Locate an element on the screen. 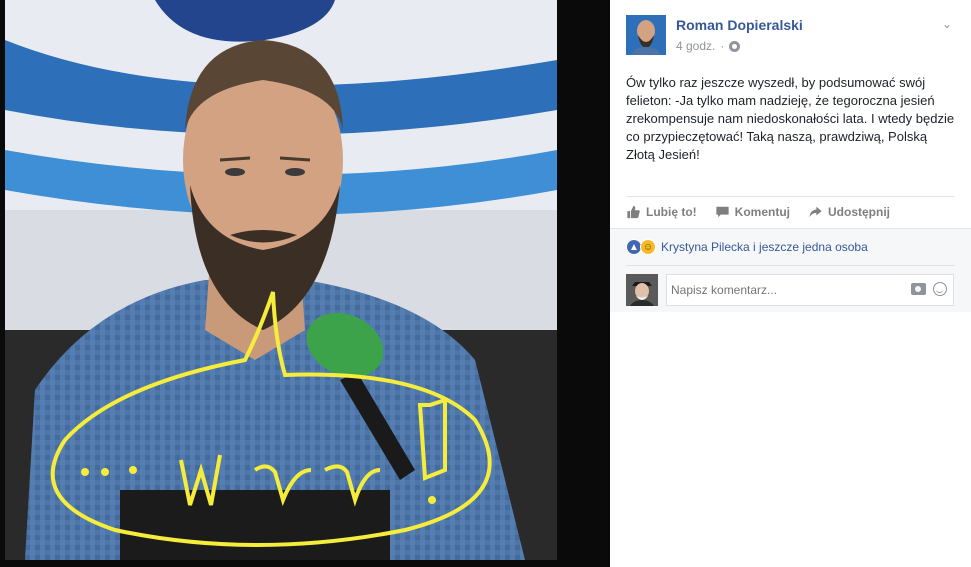 The width and height of the screenshot is (971, 567). globe-icon is located at coordinates (735, 46).